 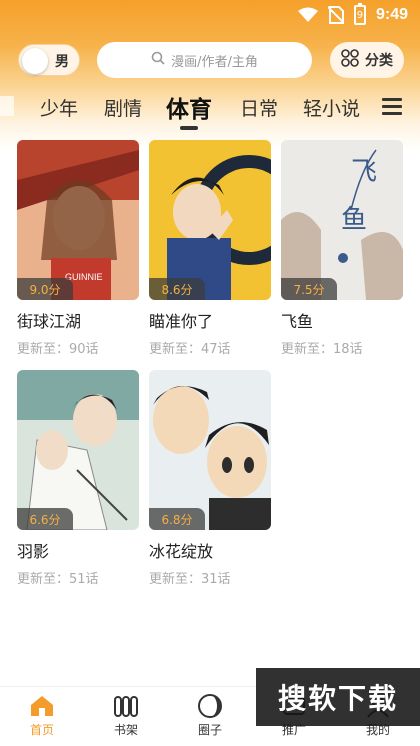 I want to click on comic-card: 6.6分 羽影 更新至：51话, so click(x=78, y=478).